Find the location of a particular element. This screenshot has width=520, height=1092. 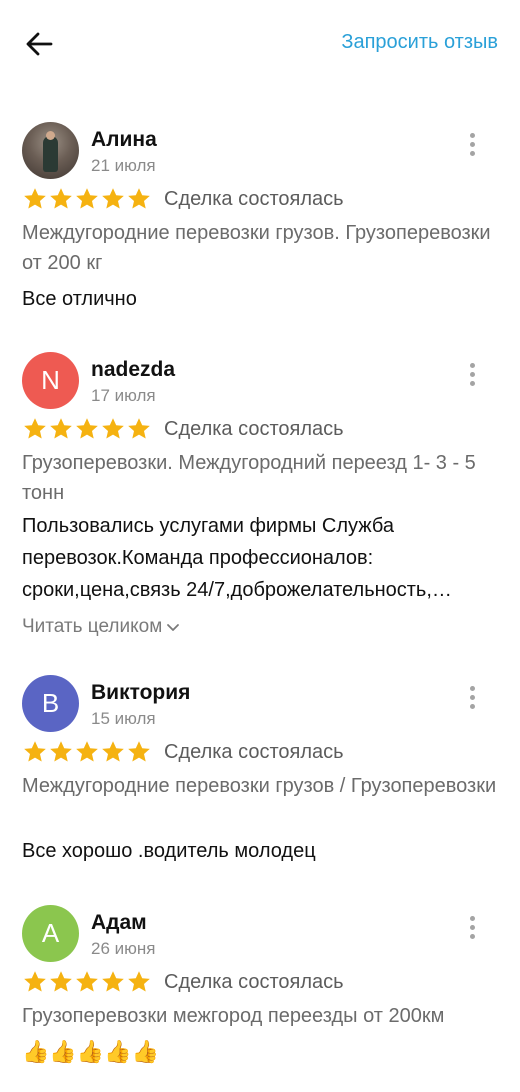

avatar: N is located at coordinates (50, 380).